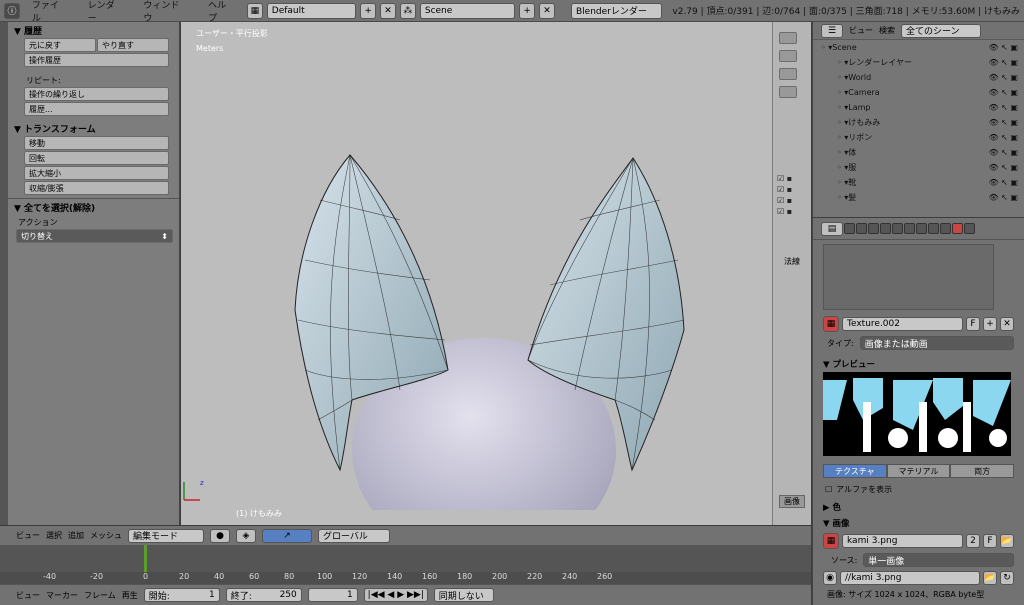 This screenshot has height=605, width=1024. What do you see at coordinates (354, 535) in the screenshot?
I see `orientation-select: グローバル` at bounding box center [354, 535].